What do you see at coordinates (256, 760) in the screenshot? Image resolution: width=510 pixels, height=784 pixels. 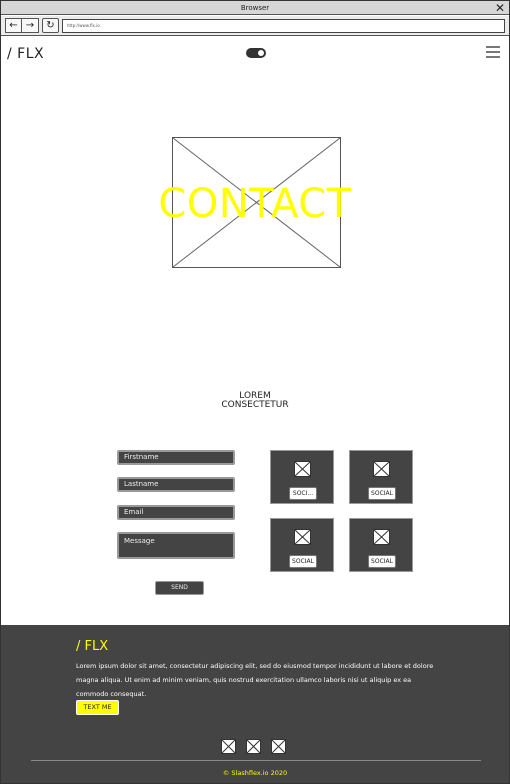 I see `footer-divider` at bounding box center [256, 760].